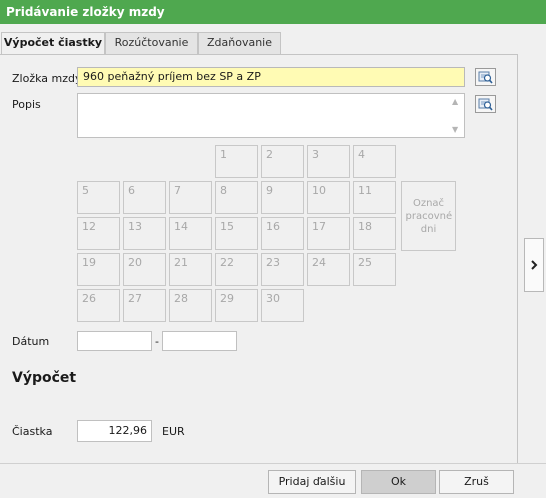  I want to click on calculation-title: Výpočet, so click(44, 378).